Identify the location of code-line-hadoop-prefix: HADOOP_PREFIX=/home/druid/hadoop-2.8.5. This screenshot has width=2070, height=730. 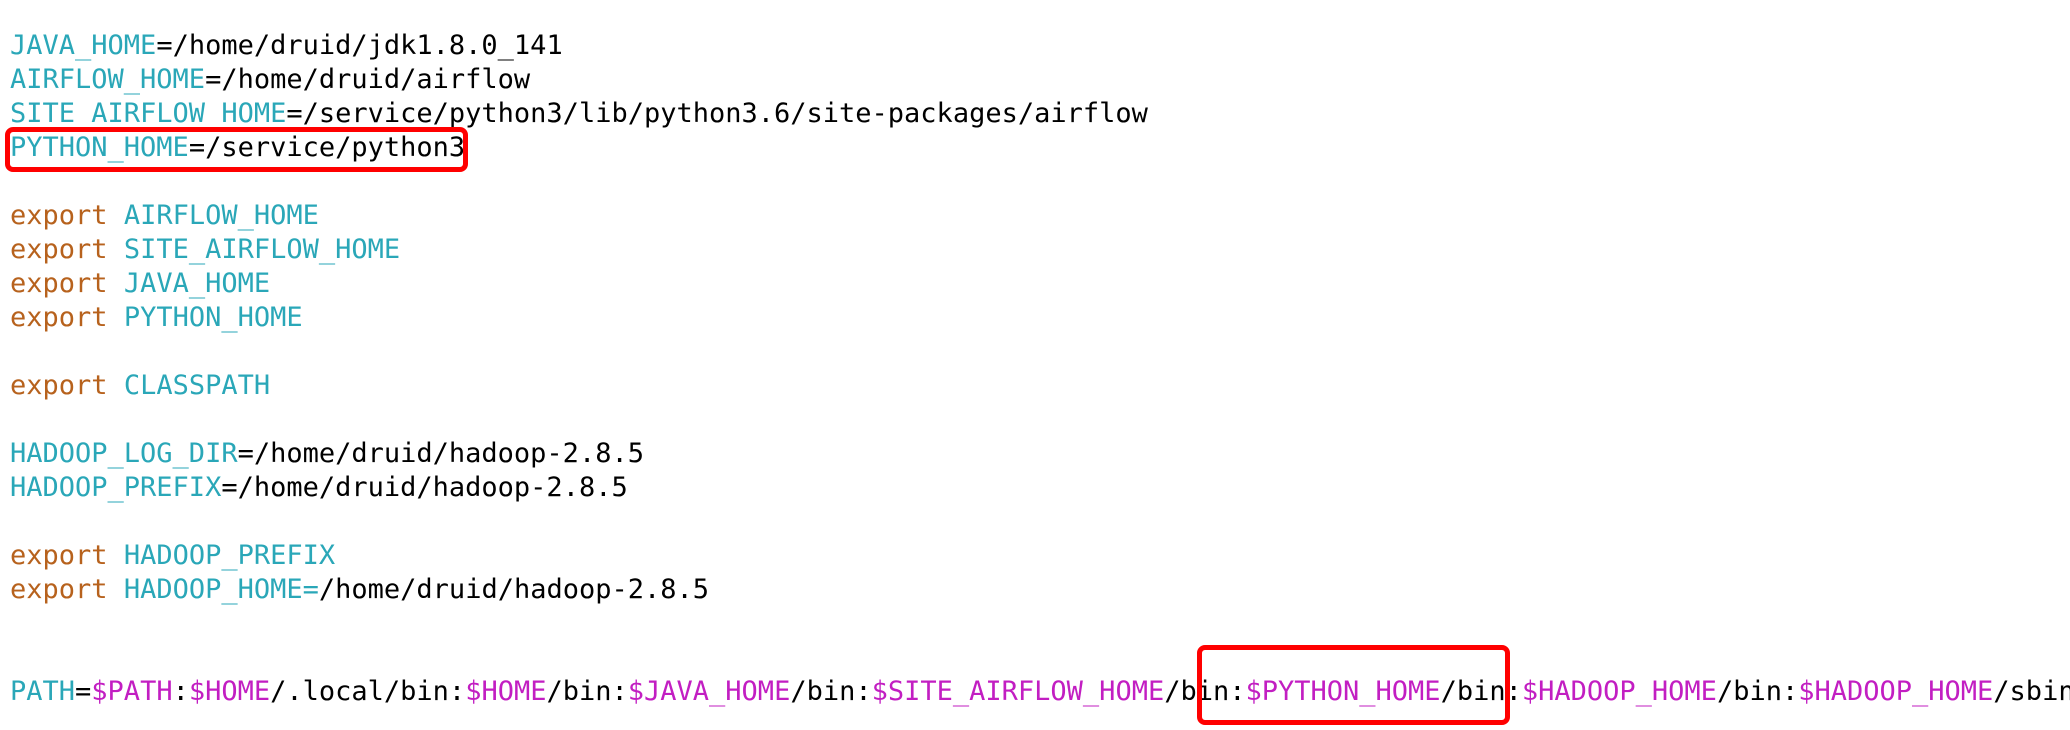
(319, 488).